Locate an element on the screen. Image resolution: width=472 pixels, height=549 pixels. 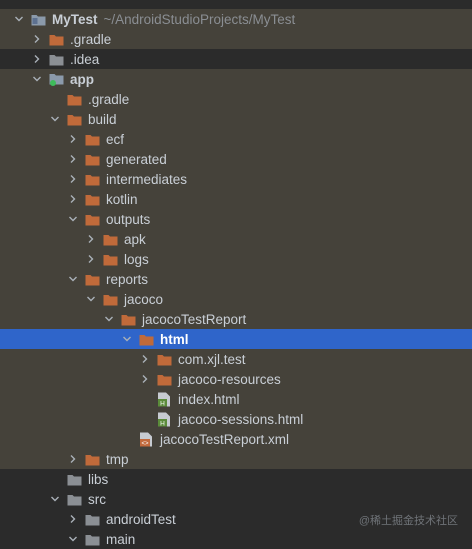
tree-item-label: jacocoTestReport is located at coordinates (194, 319).